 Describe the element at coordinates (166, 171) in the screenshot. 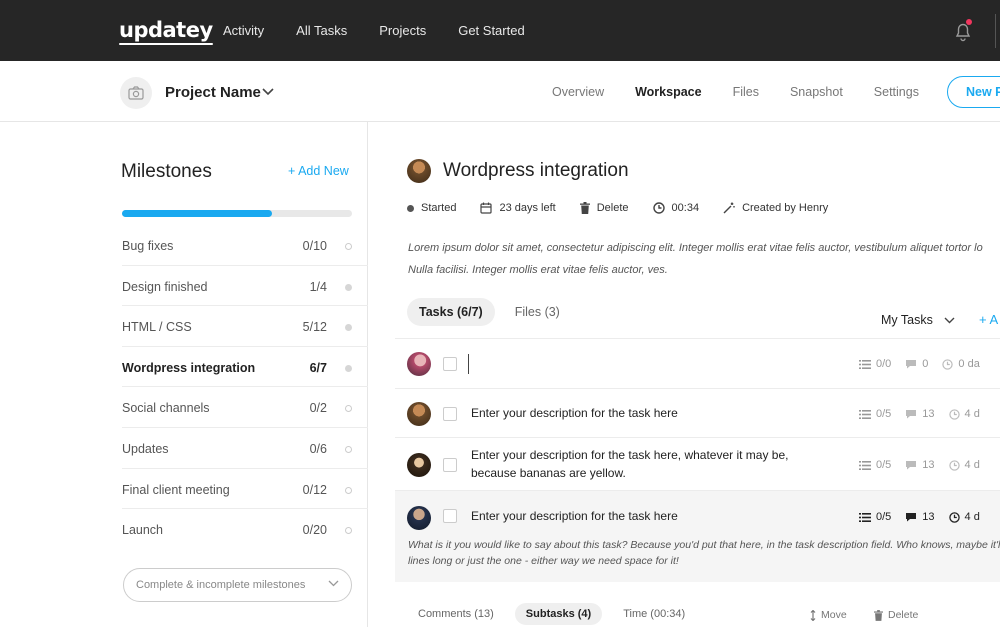

I see `milestones-title: Milestones` at that location.